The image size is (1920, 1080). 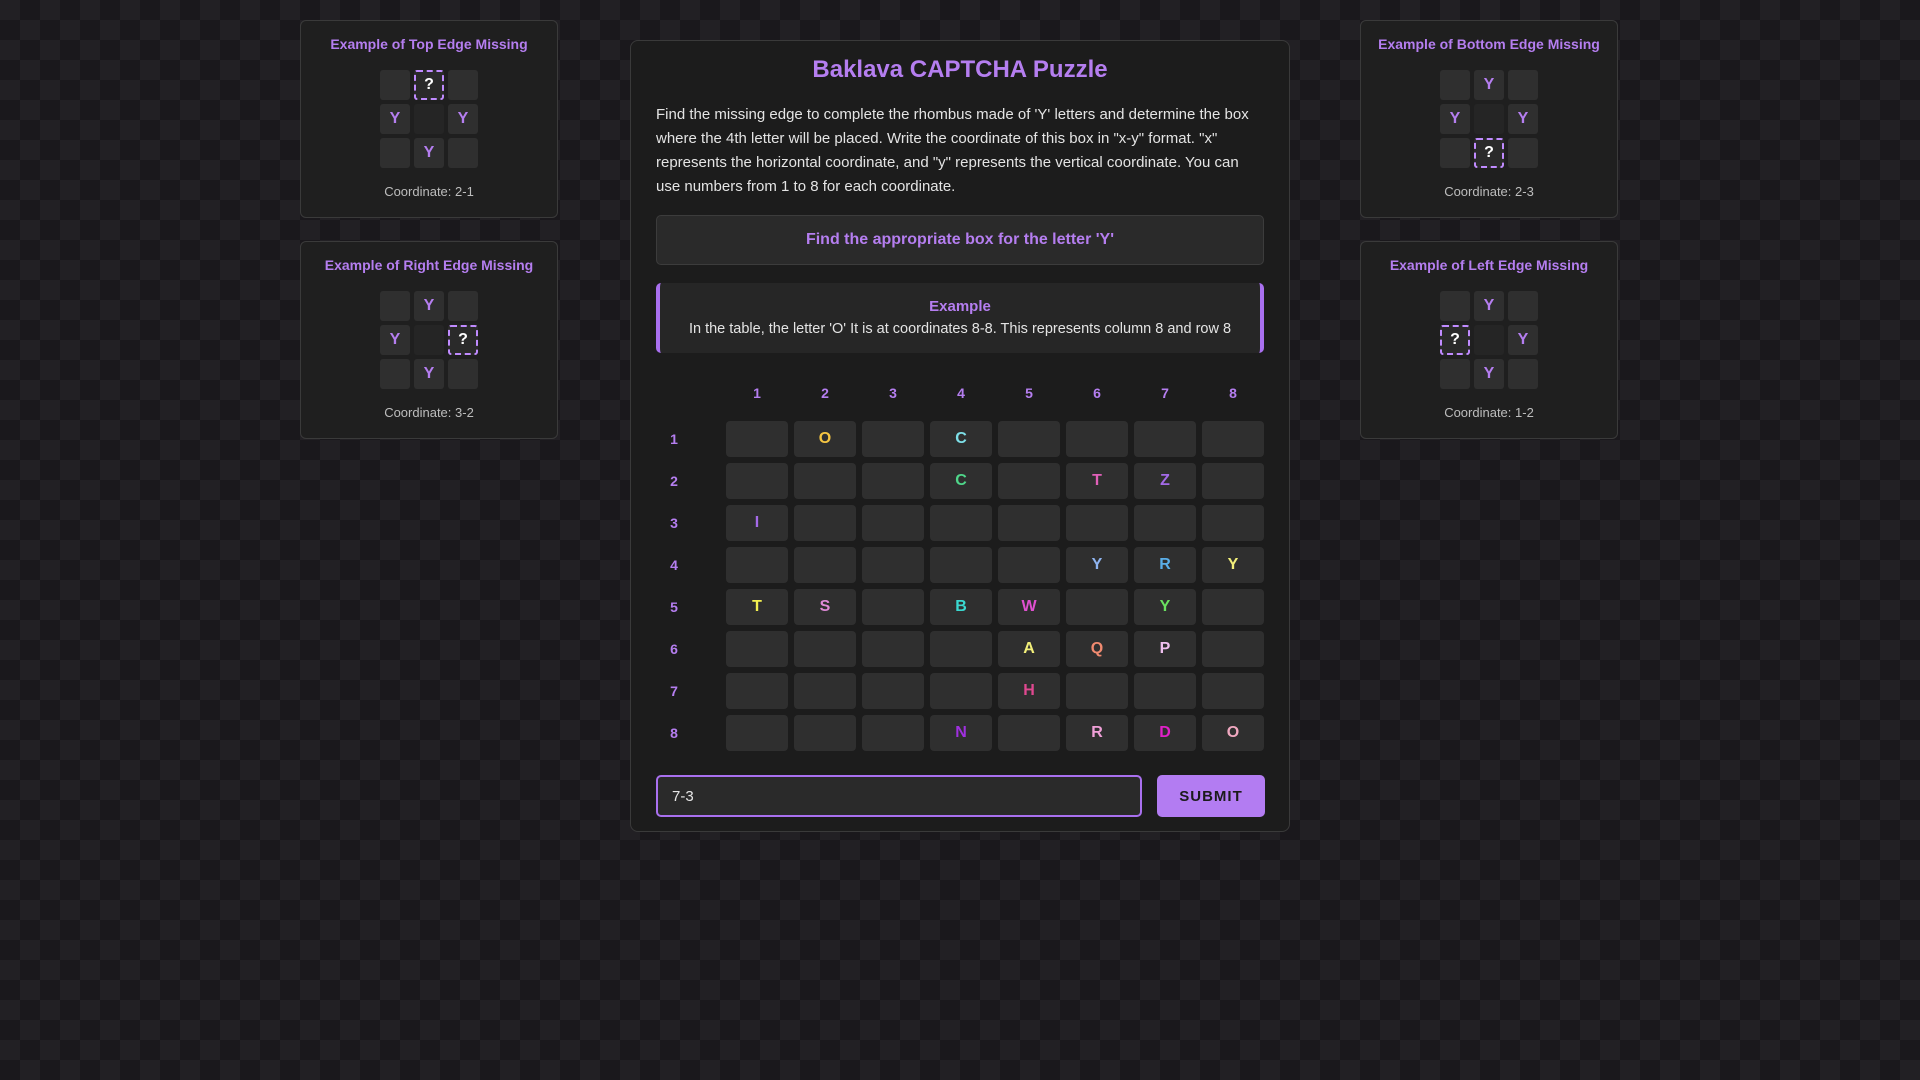 What do you see at coordinates (825, 439) in the screenshot?
I see `grid-cell: O` at bounding box center [825, 439].